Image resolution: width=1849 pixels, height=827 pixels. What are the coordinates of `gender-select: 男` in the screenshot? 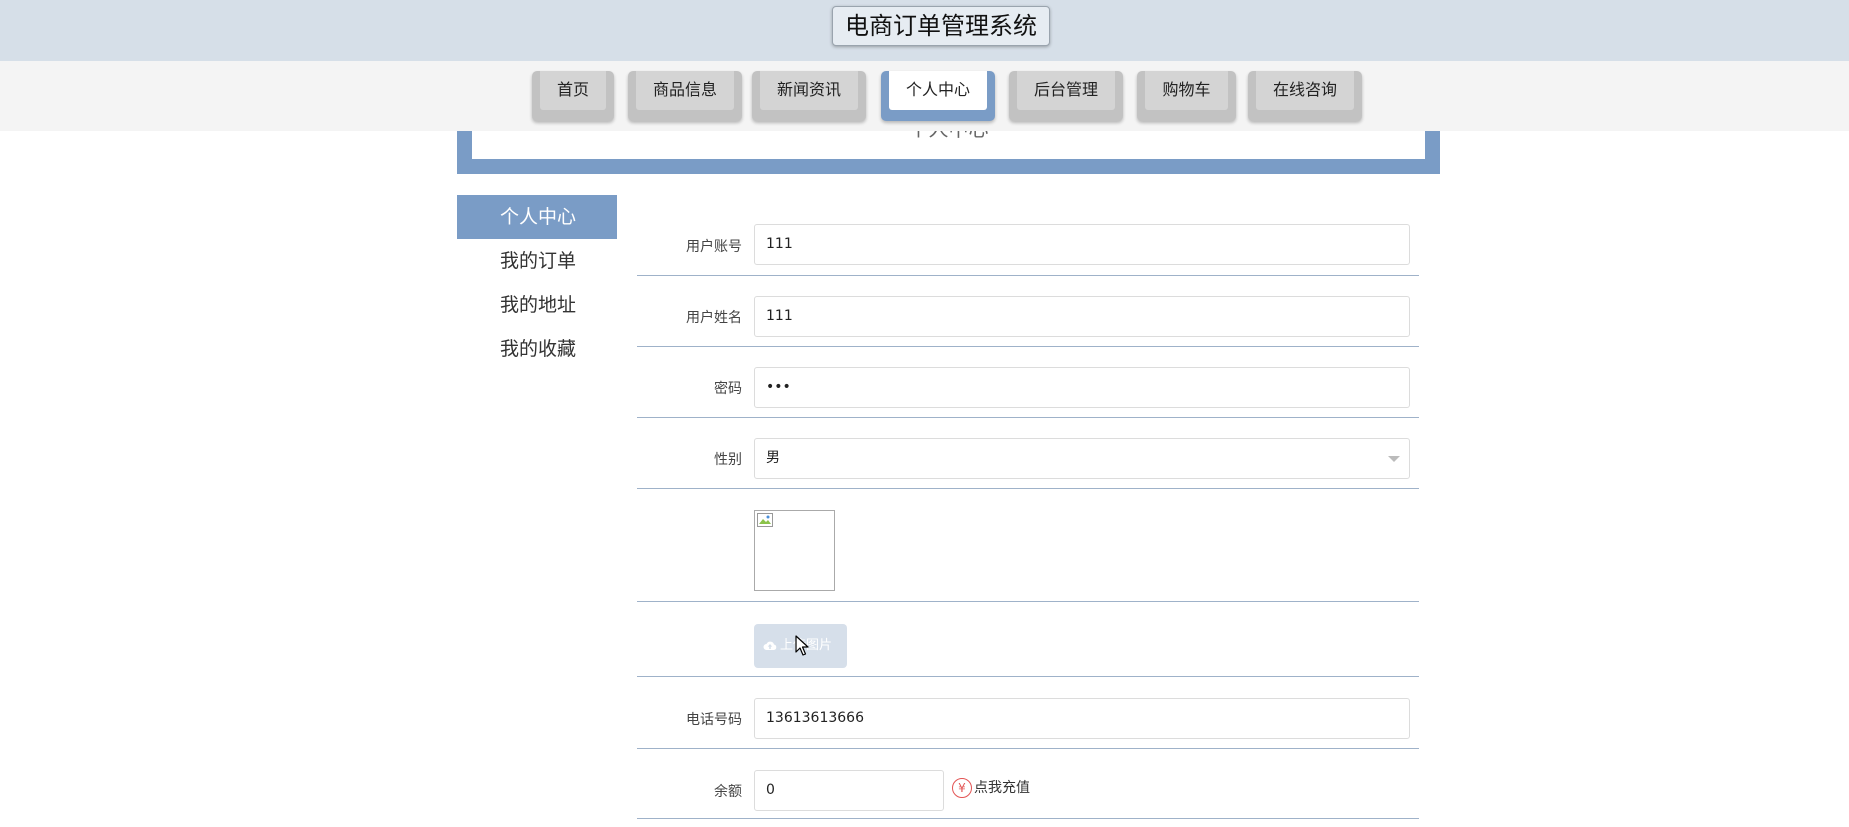 It's located at (1082, 458).